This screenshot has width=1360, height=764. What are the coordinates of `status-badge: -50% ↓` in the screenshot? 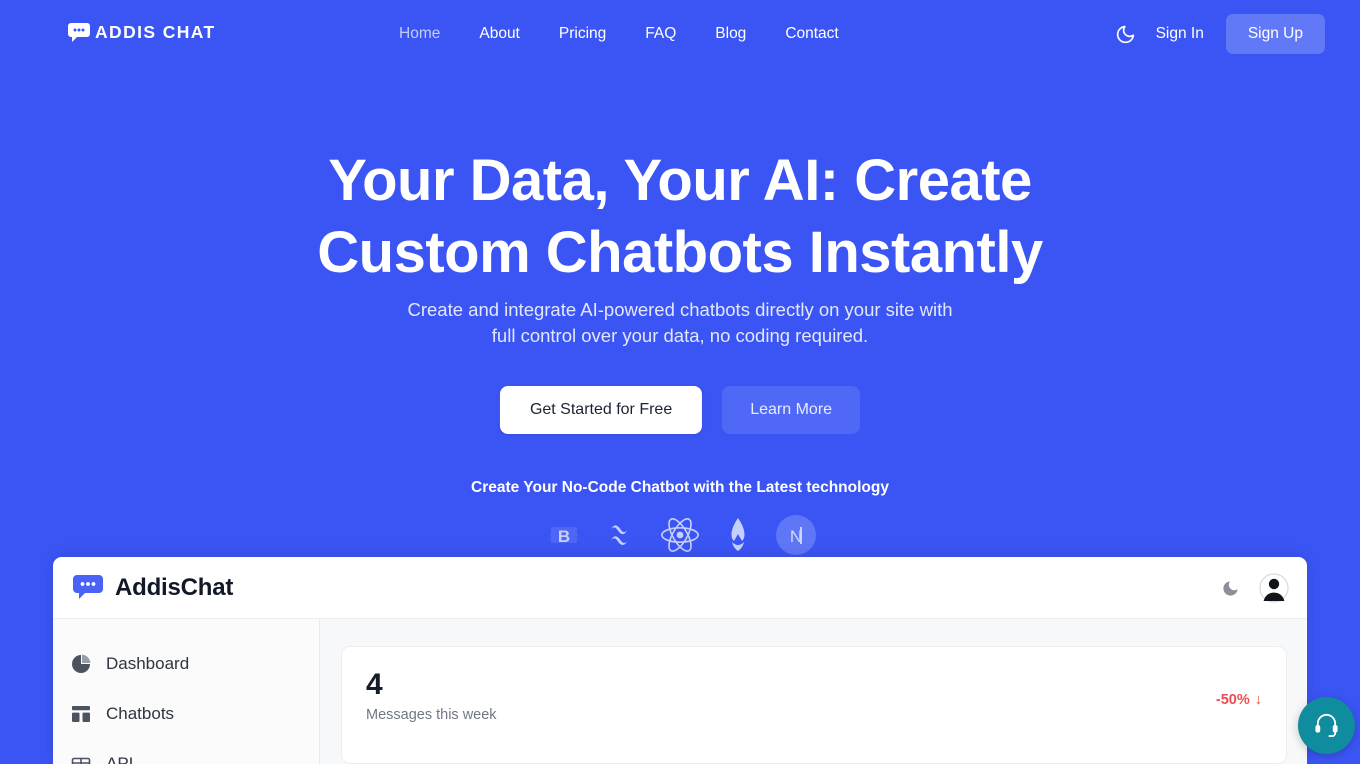 It's located at (1239, 700).